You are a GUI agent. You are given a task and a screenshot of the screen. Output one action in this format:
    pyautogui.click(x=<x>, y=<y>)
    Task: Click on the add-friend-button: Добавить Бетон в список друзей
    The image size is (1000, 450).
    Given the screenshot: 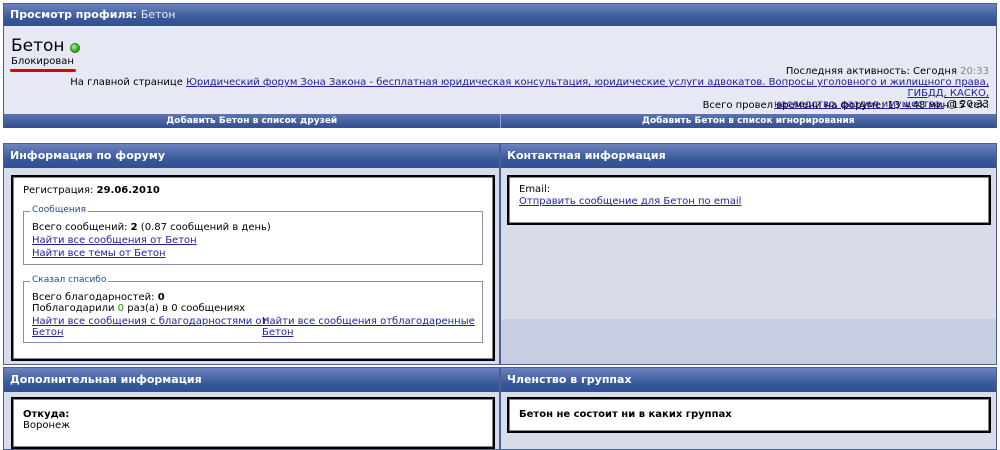 What is the action you would take?
    pyautogui.click(x=252, y=121)
    